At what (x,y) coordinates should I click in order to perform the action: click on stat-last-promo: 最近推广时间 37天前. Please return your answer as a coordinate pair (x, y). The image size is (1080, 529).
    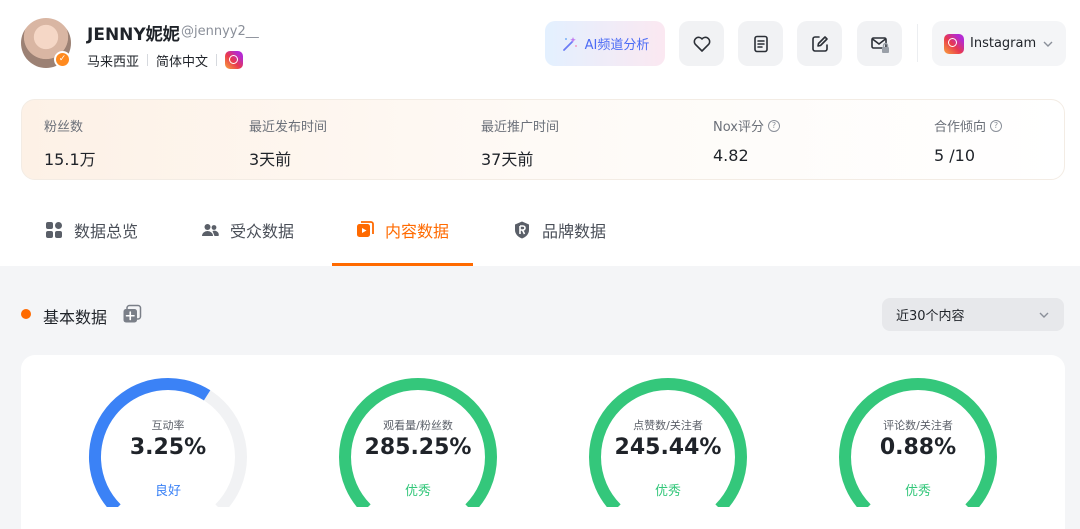
    Looking at the image, I should click on (520, 143).